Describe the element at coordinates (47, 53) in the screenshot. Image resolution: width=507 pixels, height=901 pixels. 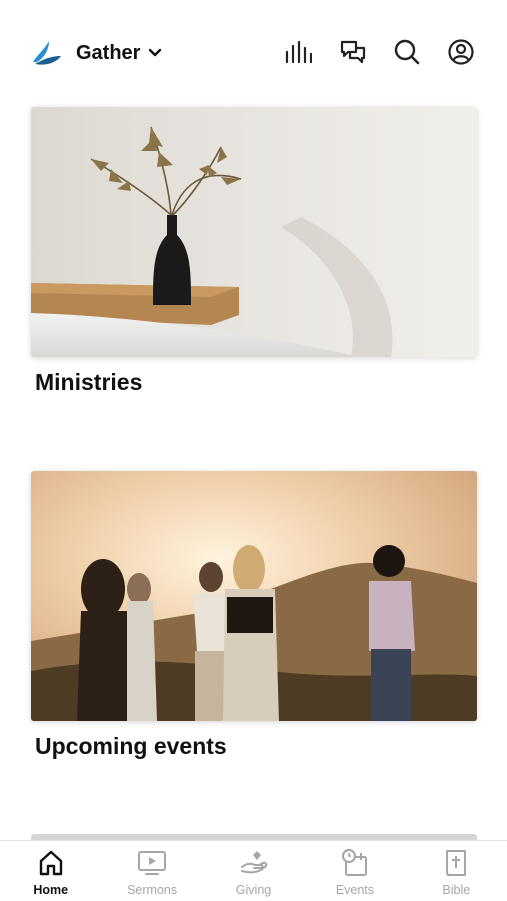
I see `gather-logo-icon` at that location.